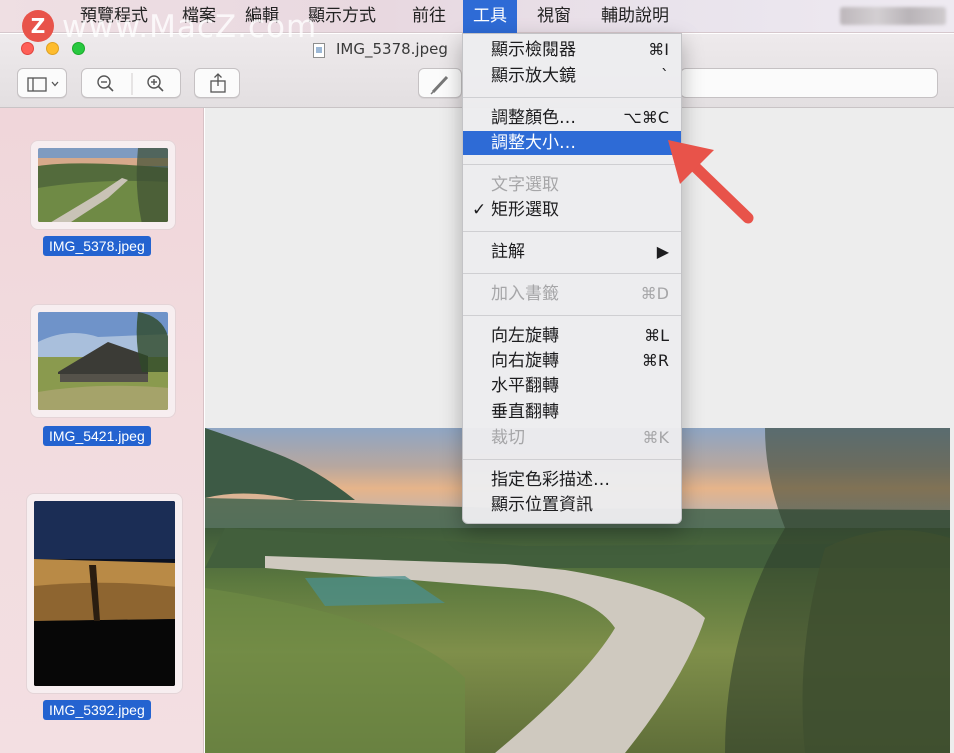 The image size is (954, 753). What do you see at coordinates (105, 83) in the screenshot?
I see `zoom-out-icon` at bounding box center [105, 83].